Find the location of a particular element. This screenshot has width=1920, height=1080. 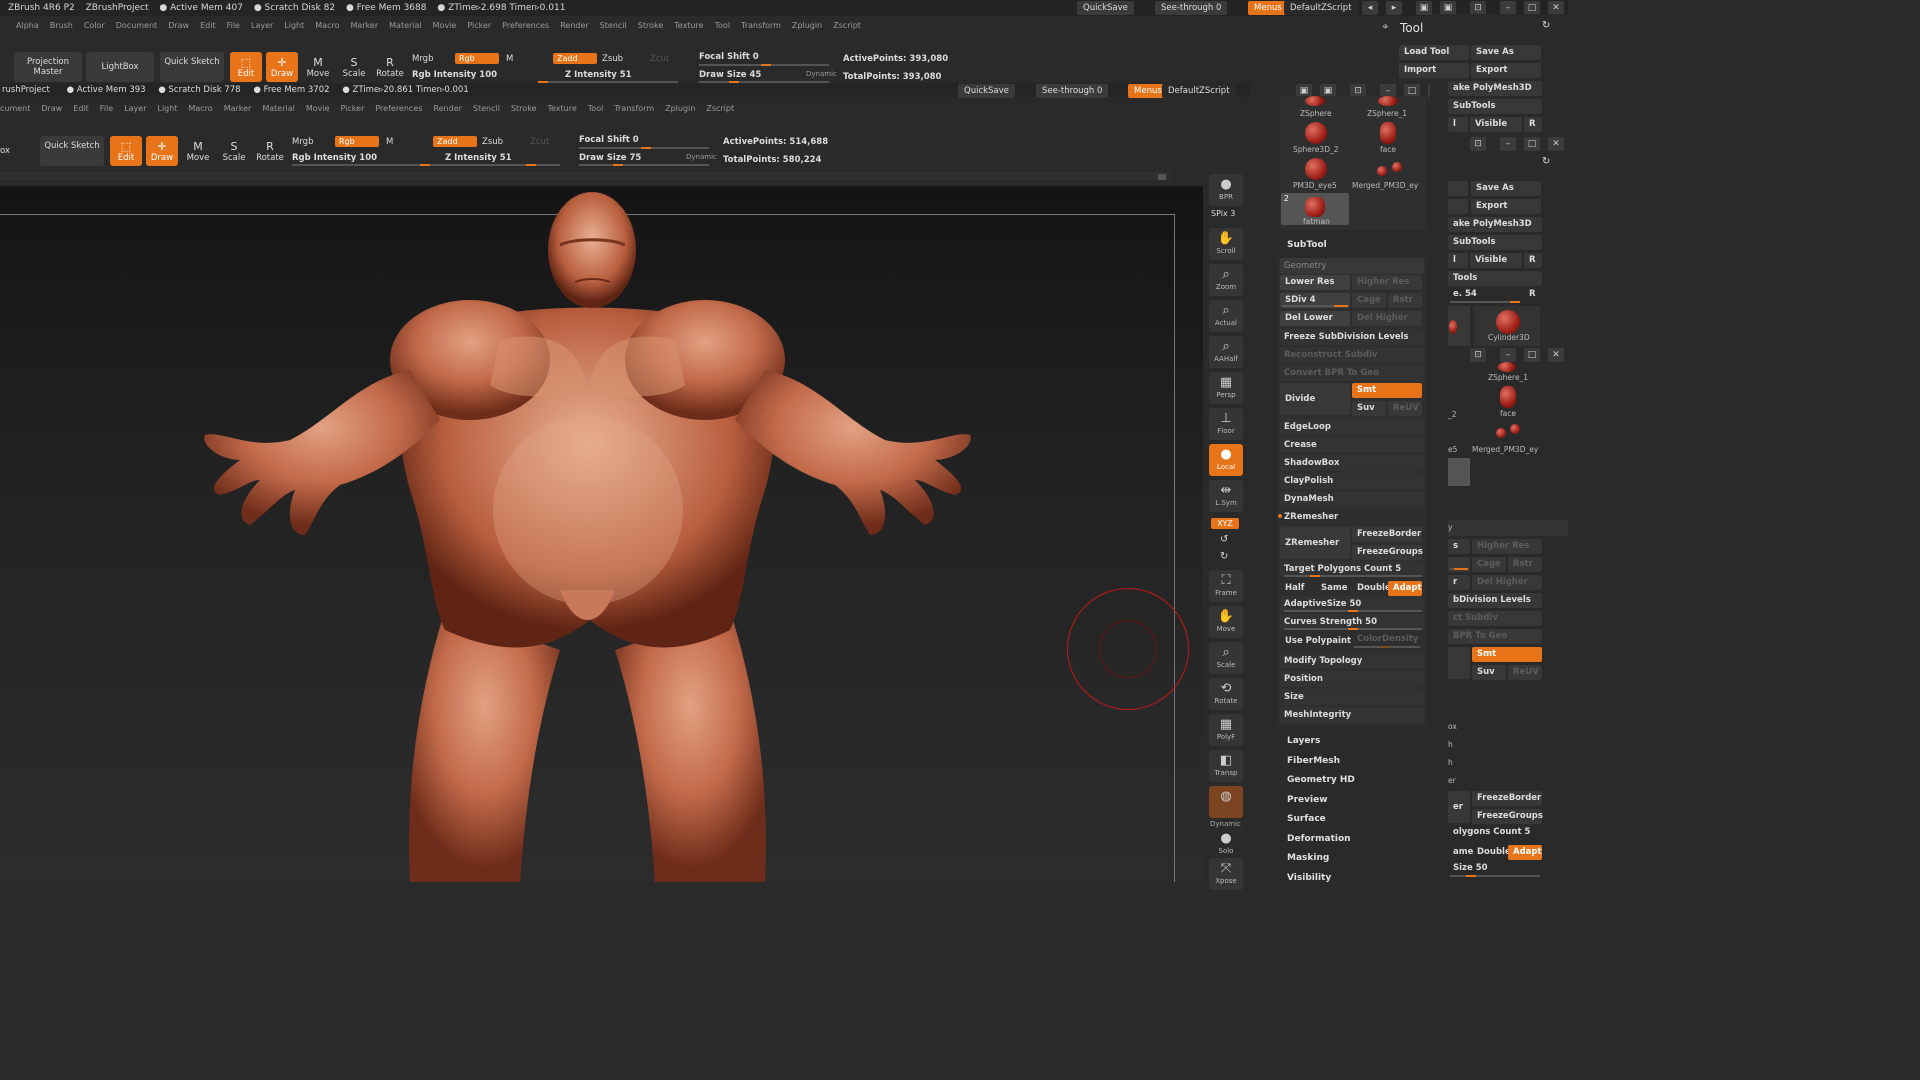

masking-section: Masking is located at coordinates (1308, 858).